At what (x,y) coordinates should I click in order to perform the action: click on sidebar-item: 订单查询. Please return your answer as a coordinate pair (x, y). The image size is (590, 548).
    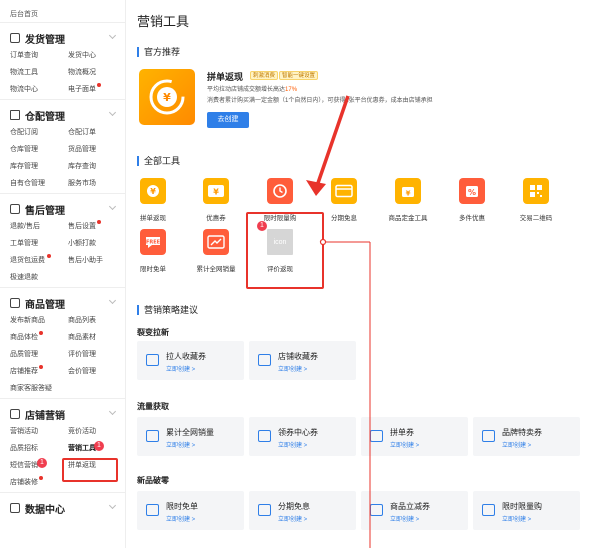
    Looking at the image, I should click on (39, 55).